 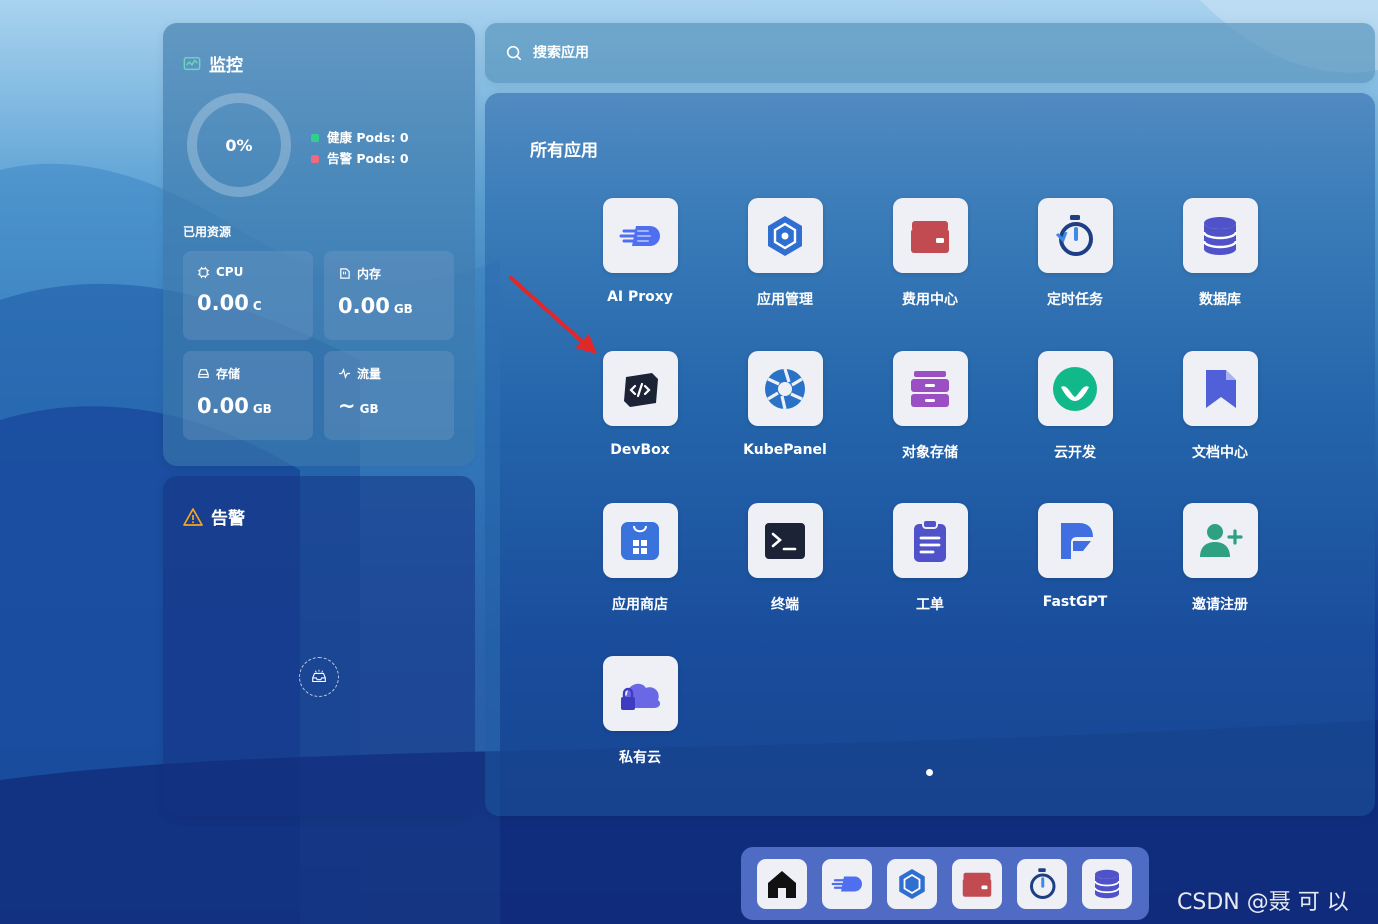 What do you see at coordinates (785, 540) in the screenshot?
I see `terminal-icon` at bounding box center [785, 540].